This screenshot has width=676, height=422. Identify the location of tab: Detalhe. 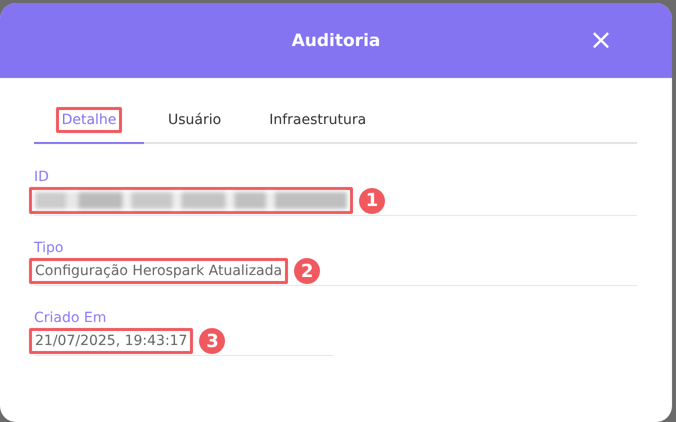
(89, 121).